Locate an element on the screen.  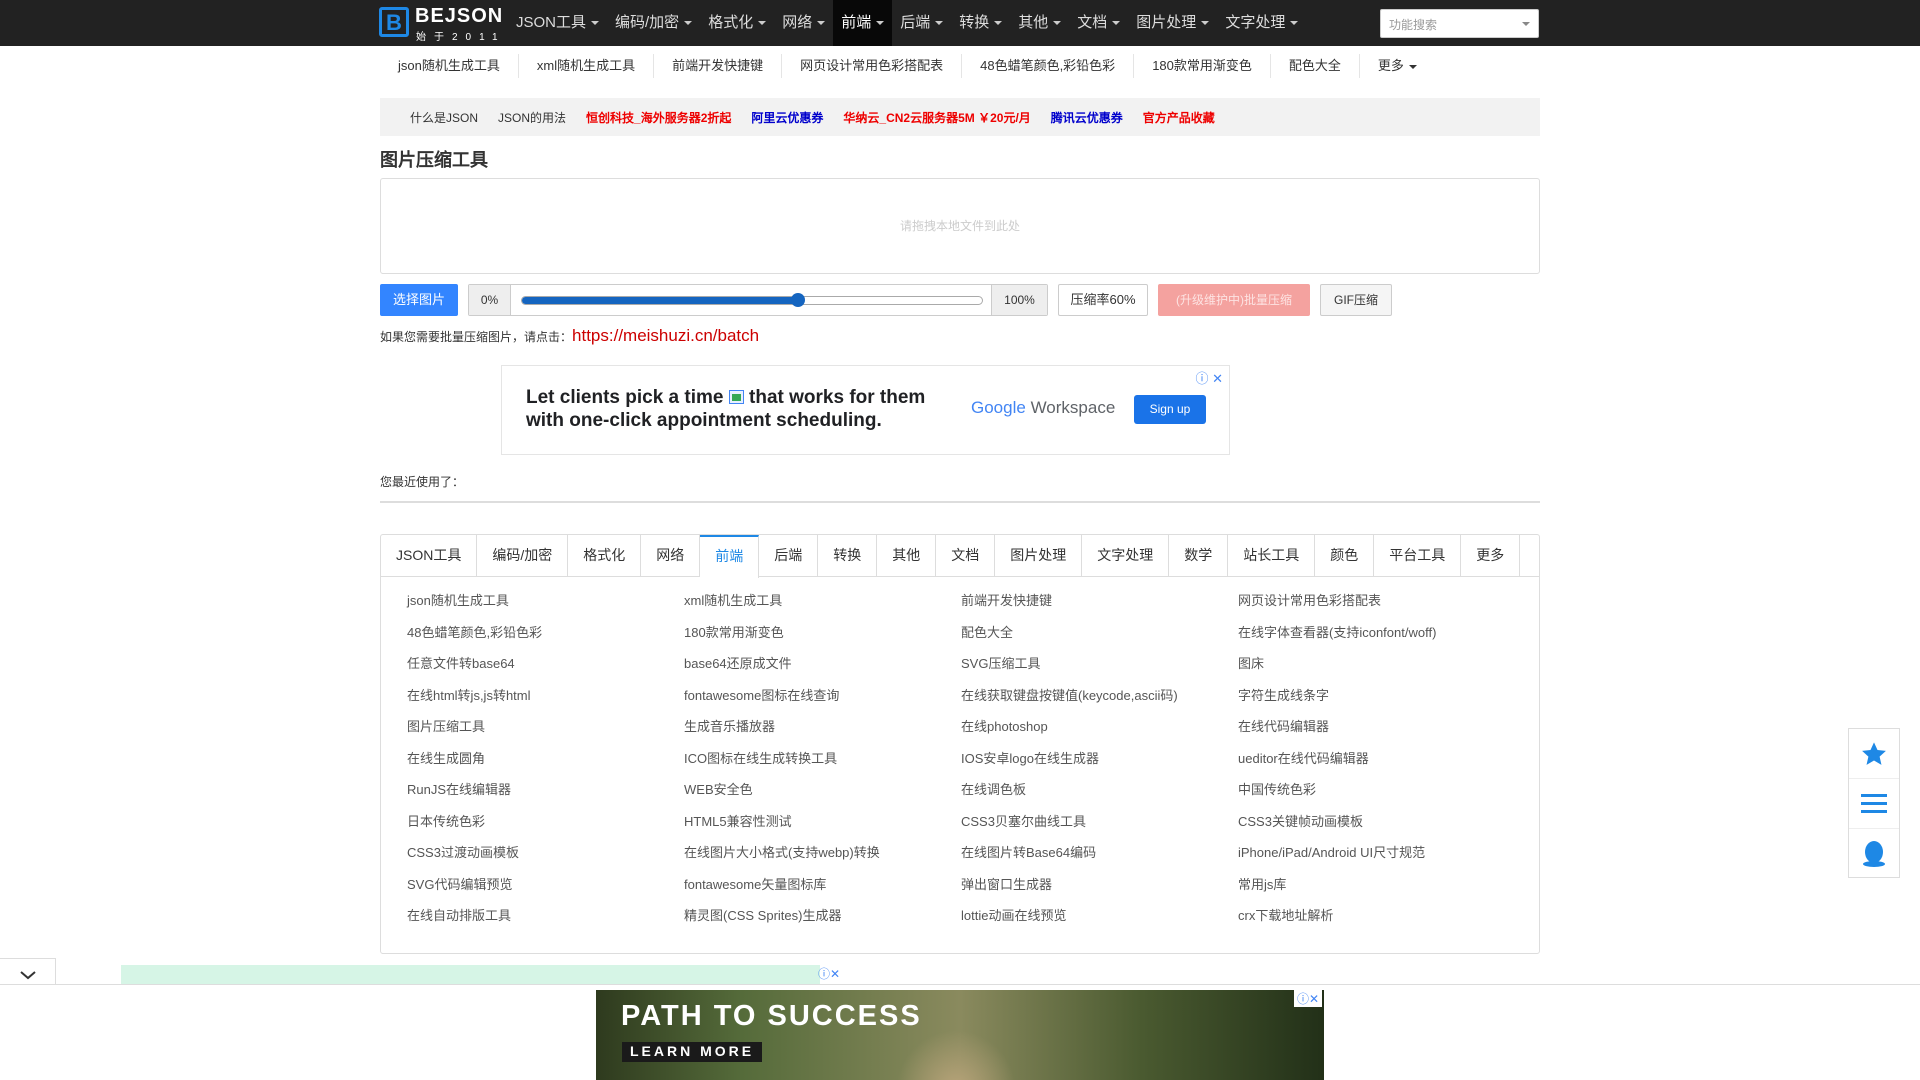
nav-item: 文档 is located at coordinates (1098, 23).